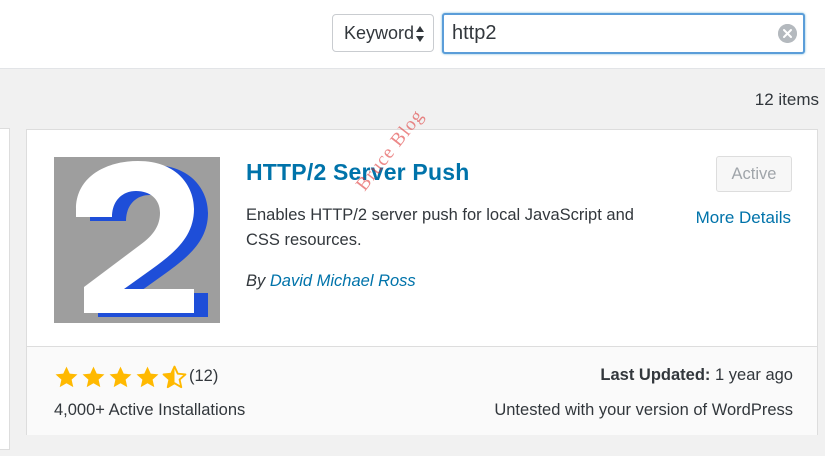 This screenshot has width=825, height=456. I want to click on plugin-title-link: HTTP/2 Server Push, so click(357, 172).